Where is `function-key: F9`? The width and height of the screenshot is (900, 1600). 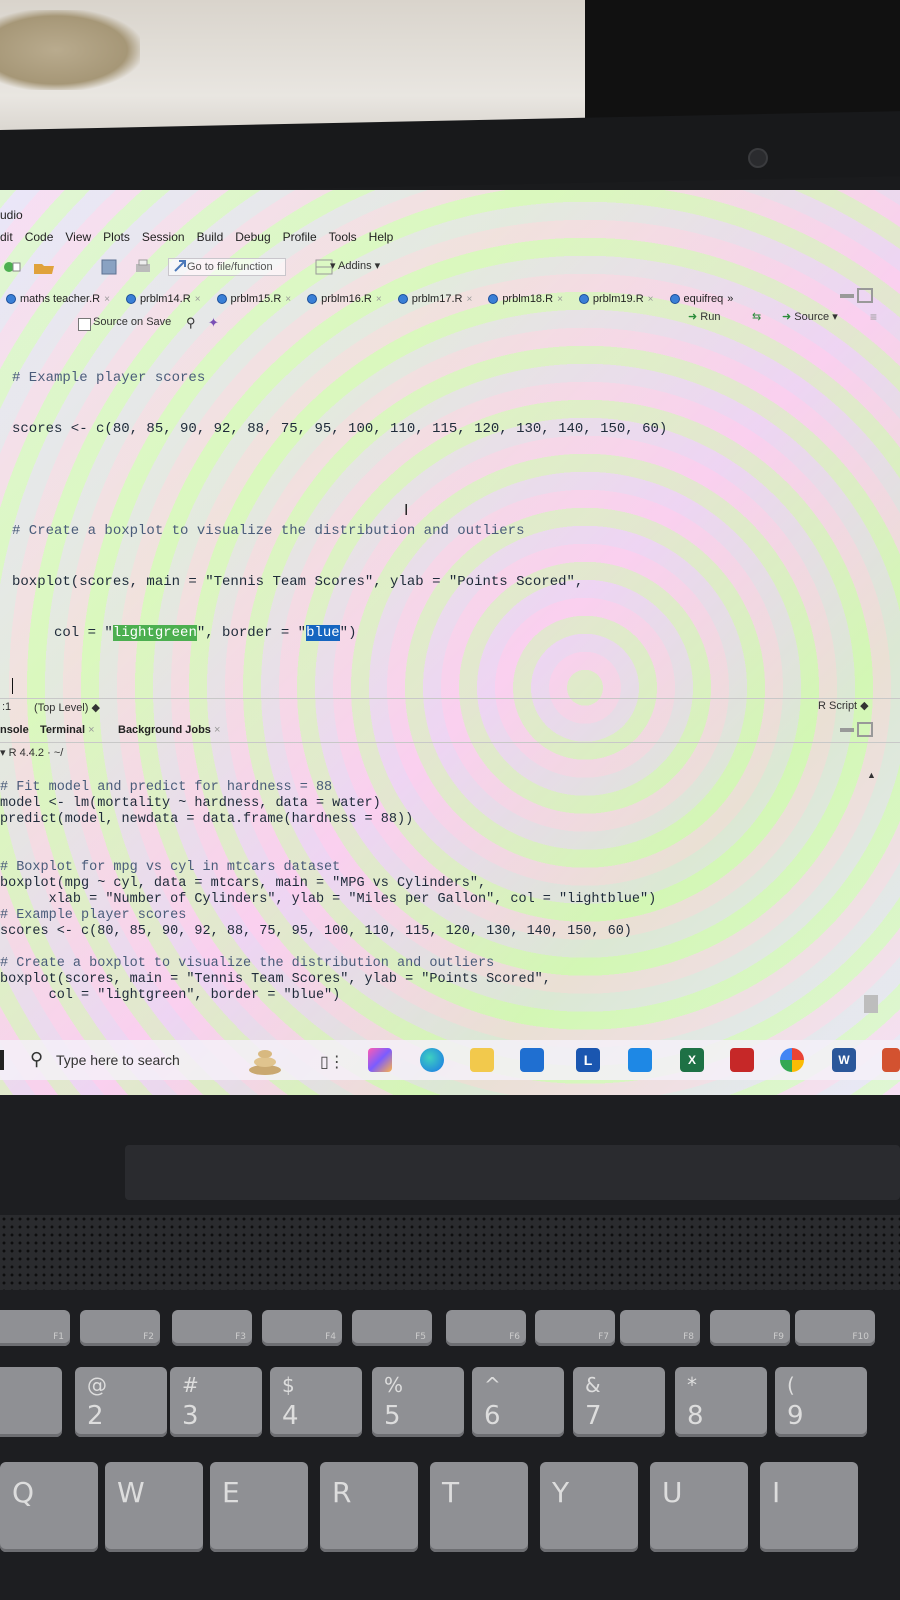
function-key: F9 is located at coordinates (750, 1328).